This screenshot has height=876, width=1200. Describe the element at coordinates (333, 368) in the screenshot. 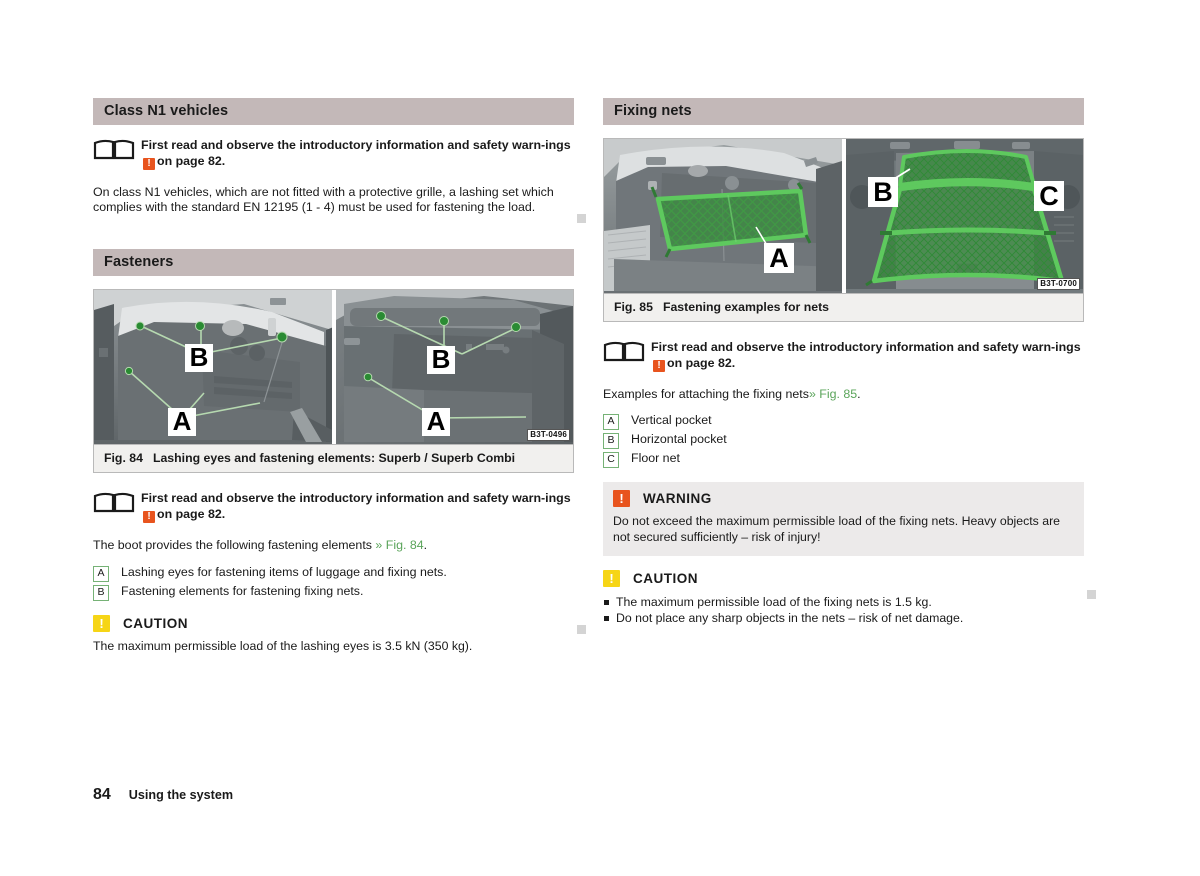

I see `figure-84-image: B A B A B3T-0496` at that location.